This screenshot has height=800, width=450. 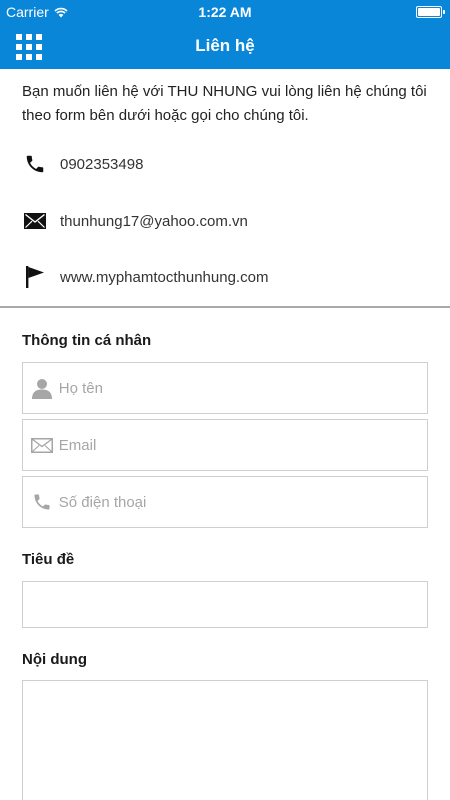 What do you see at coordinates (39, 388) in the screenshot?
I see `user-icon` at bounding box center [39, 388].